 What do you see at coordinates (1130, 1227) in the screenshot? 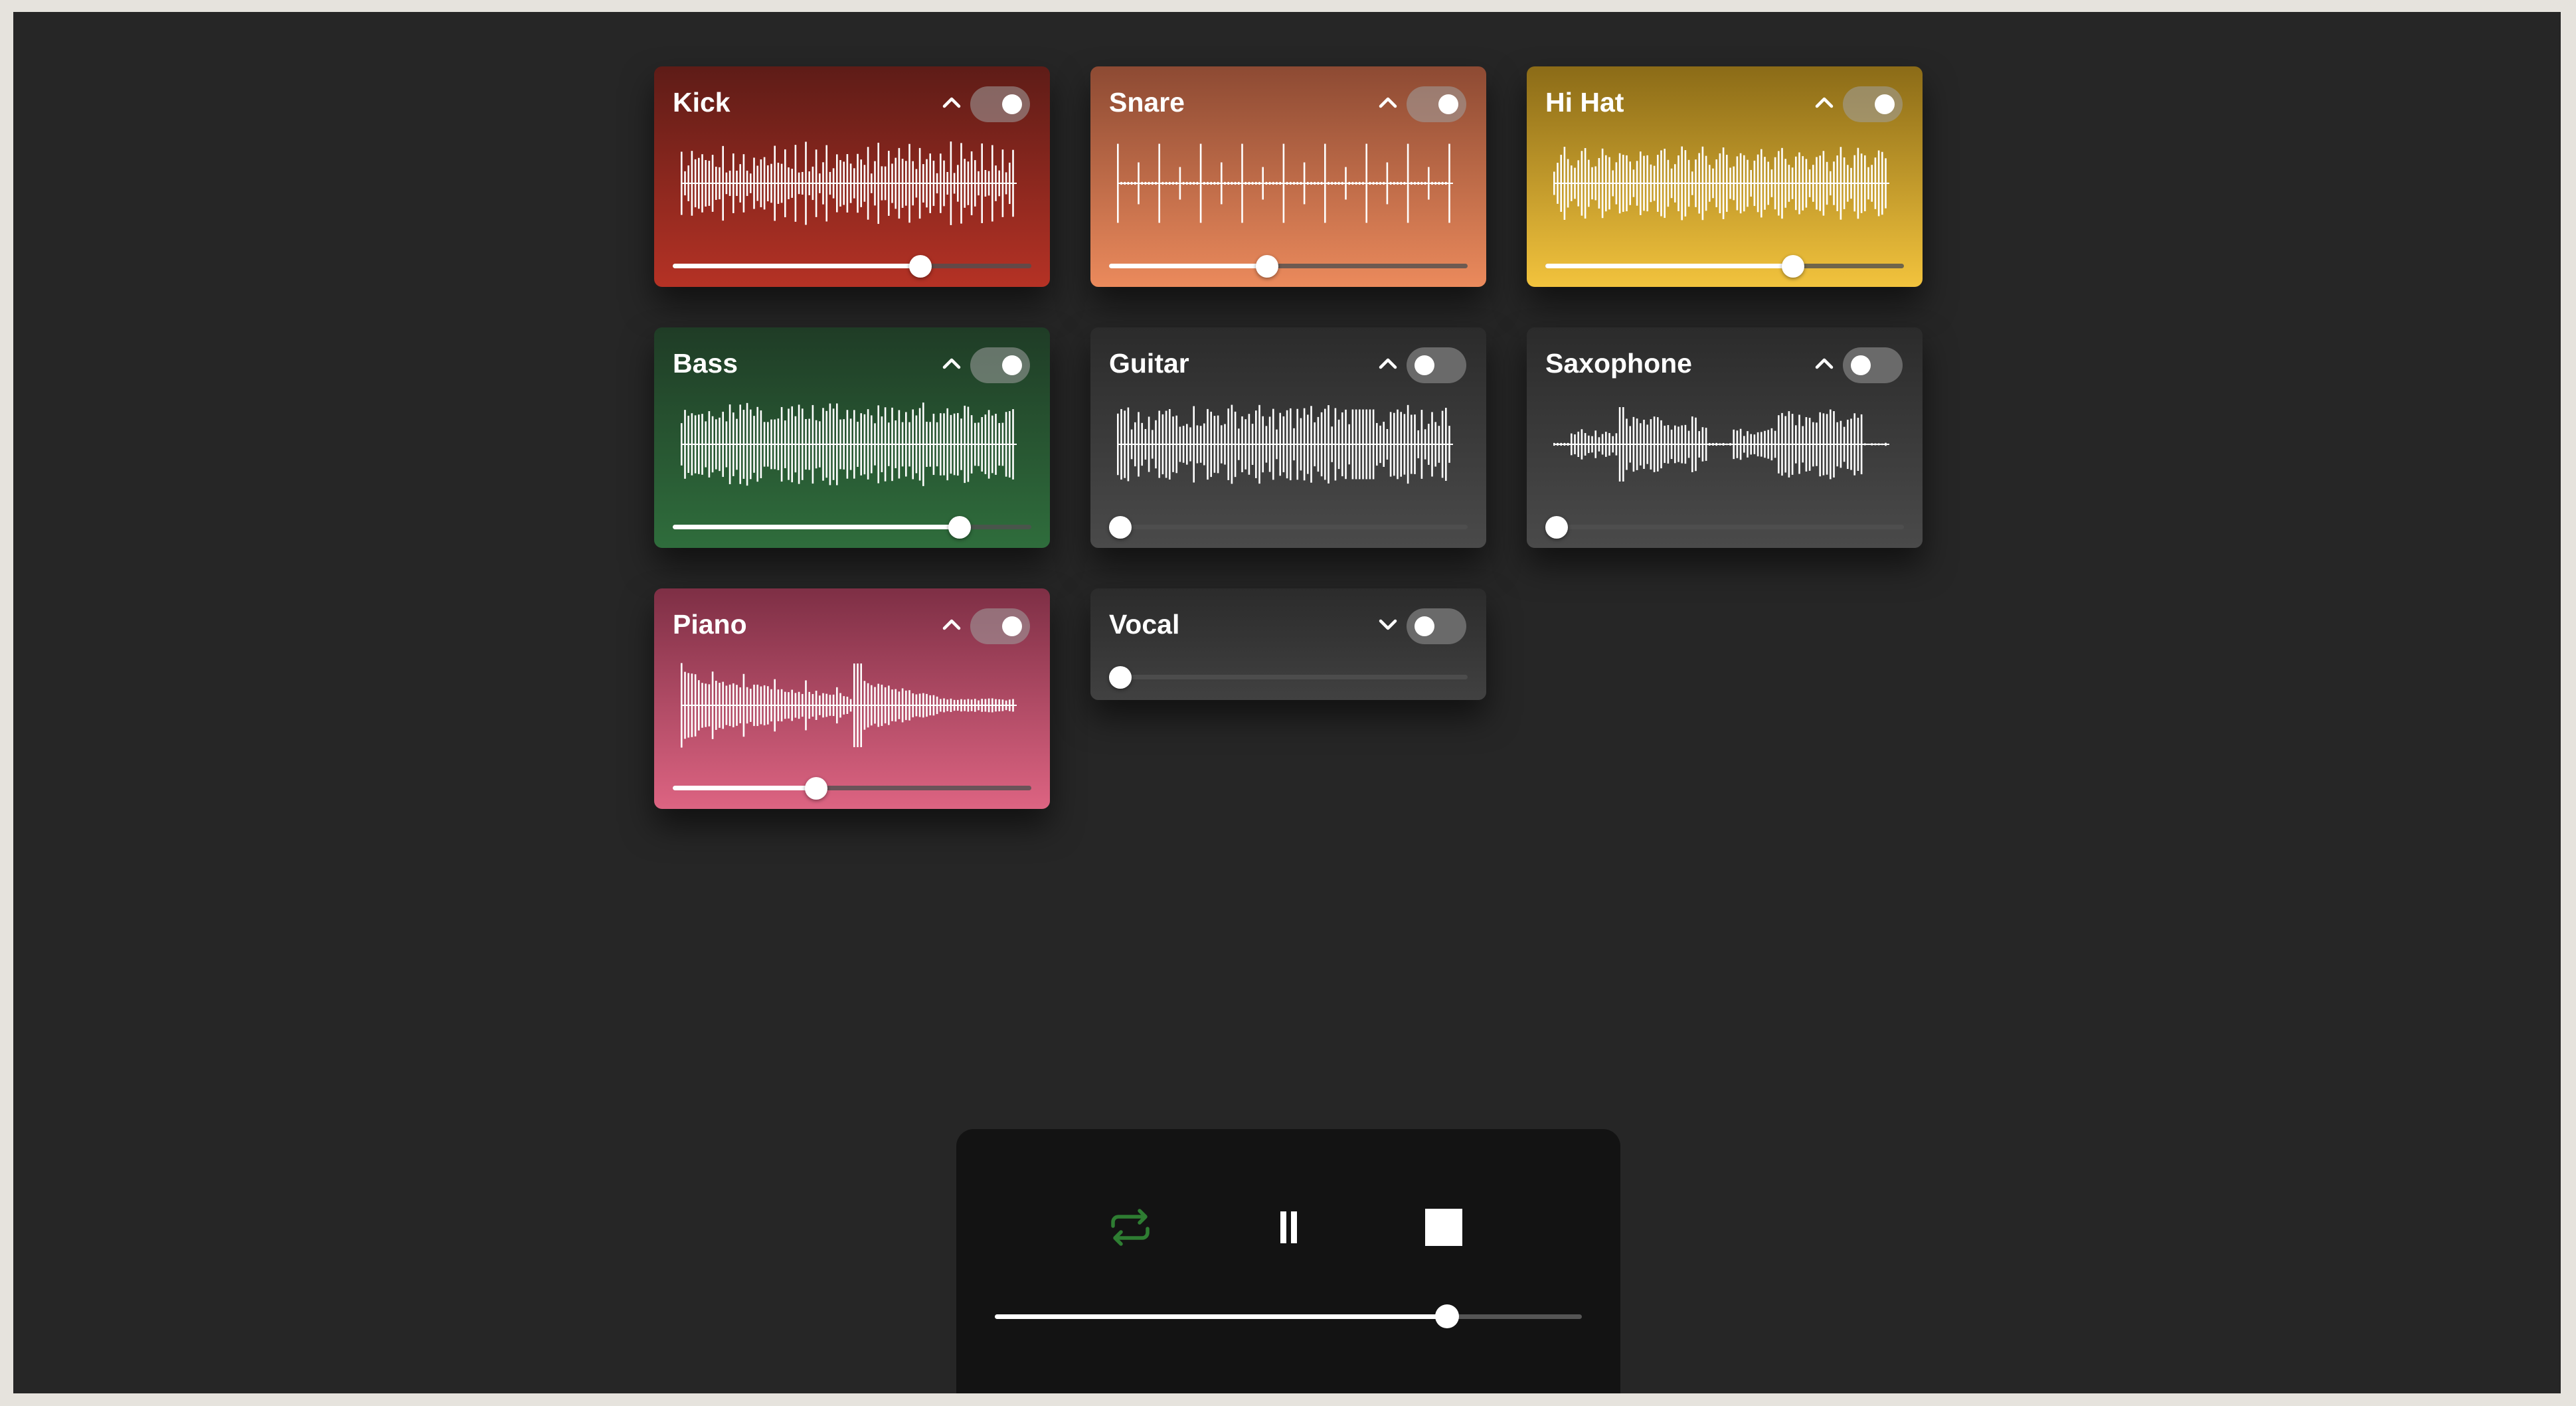
I see `loop-button` at bounding box center [1130, 1227].